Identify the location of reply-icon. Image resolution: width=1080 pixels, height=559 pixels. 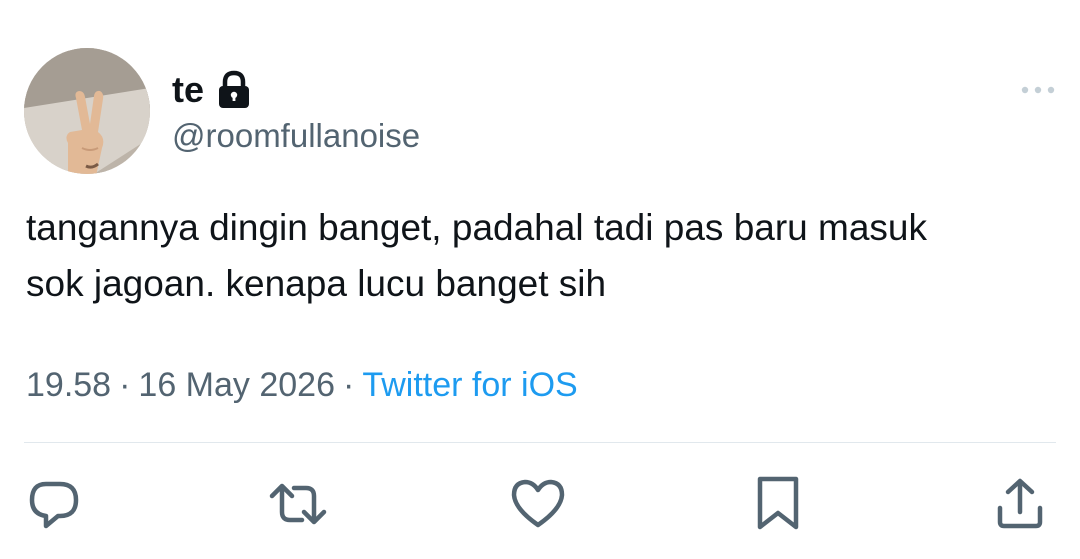
(54, 505).